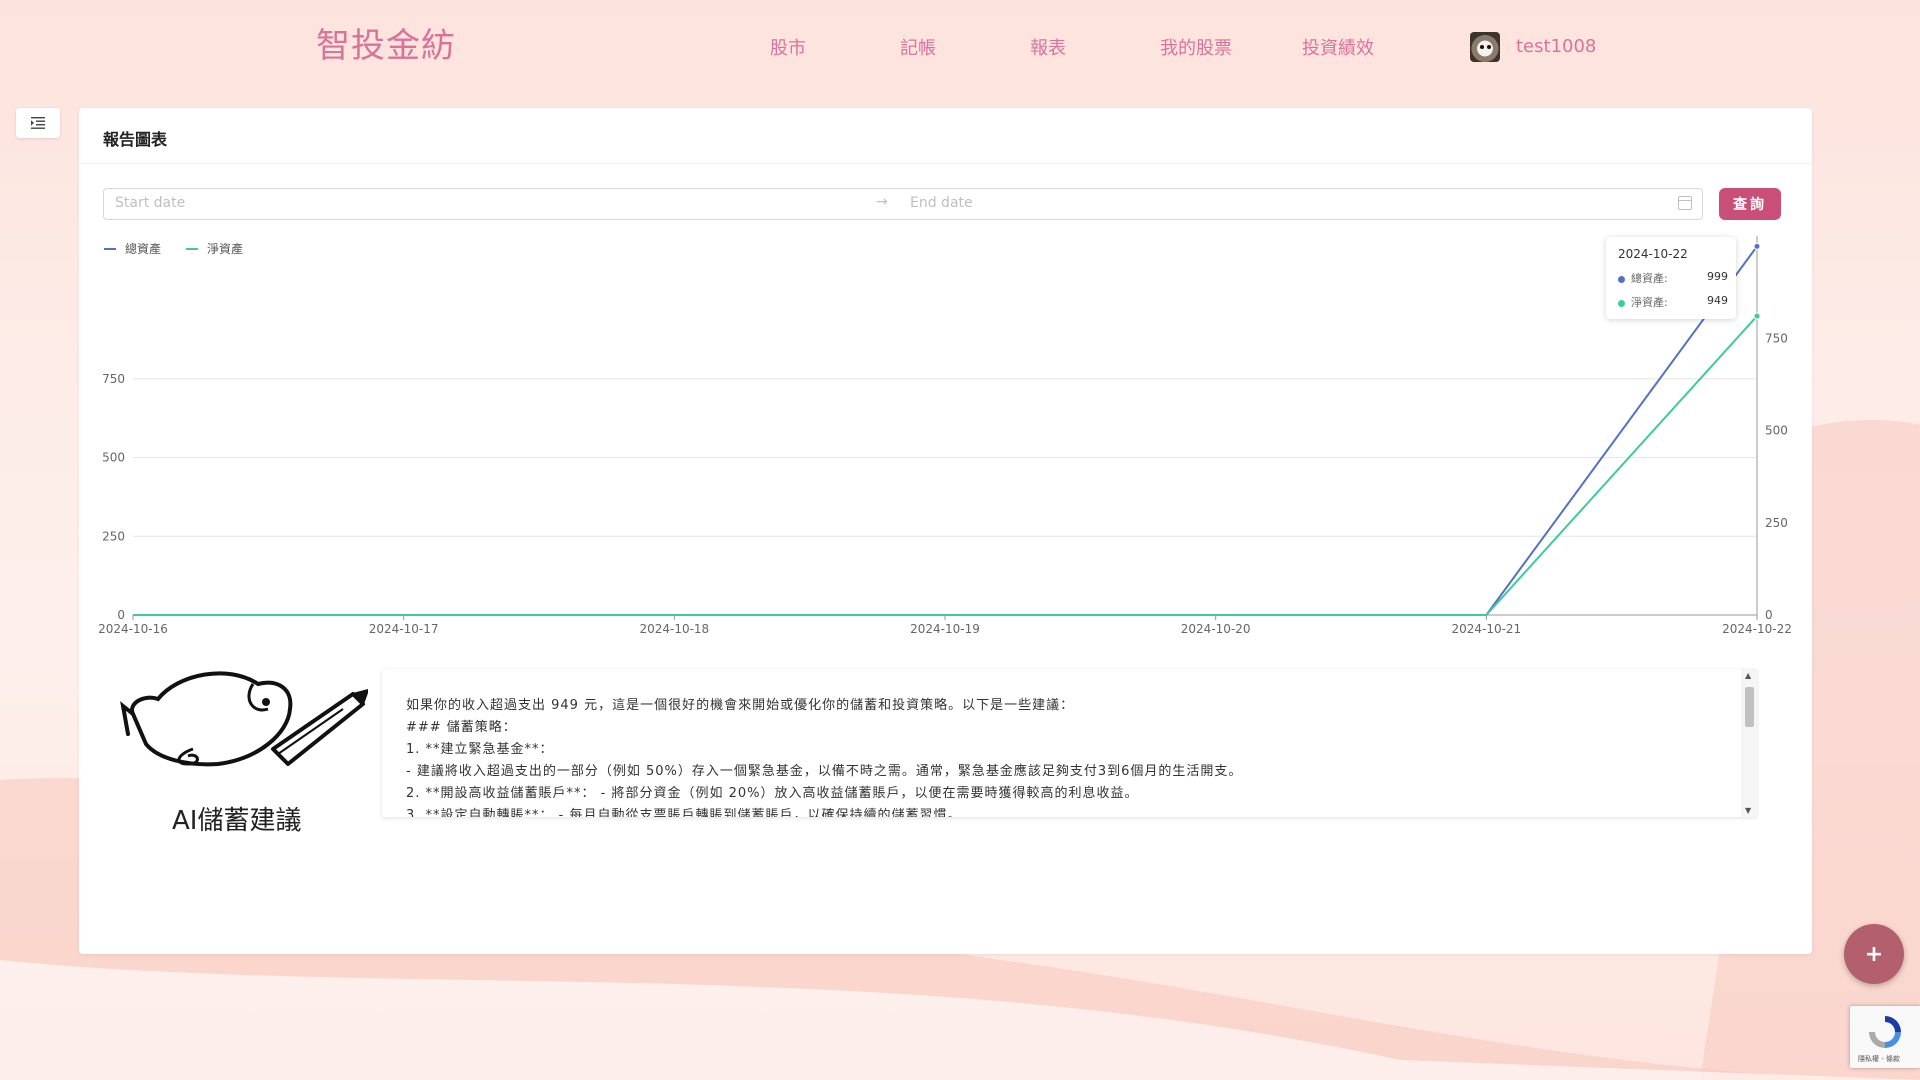 This screenshot has height=1080, width=1920. Describe the element at coordinates (674, 629) in the screenshot. I see `x-tick-label: 2024-10-18` at that location.